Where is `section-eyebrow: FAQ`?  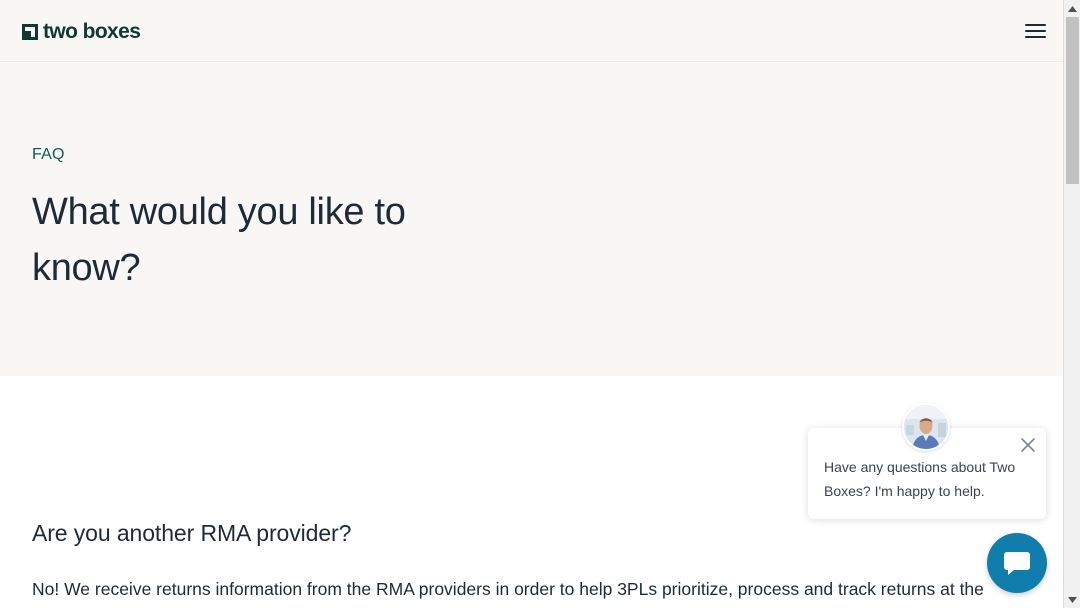 section-eyebrow: FAQ is located at coordinates (48, 154).